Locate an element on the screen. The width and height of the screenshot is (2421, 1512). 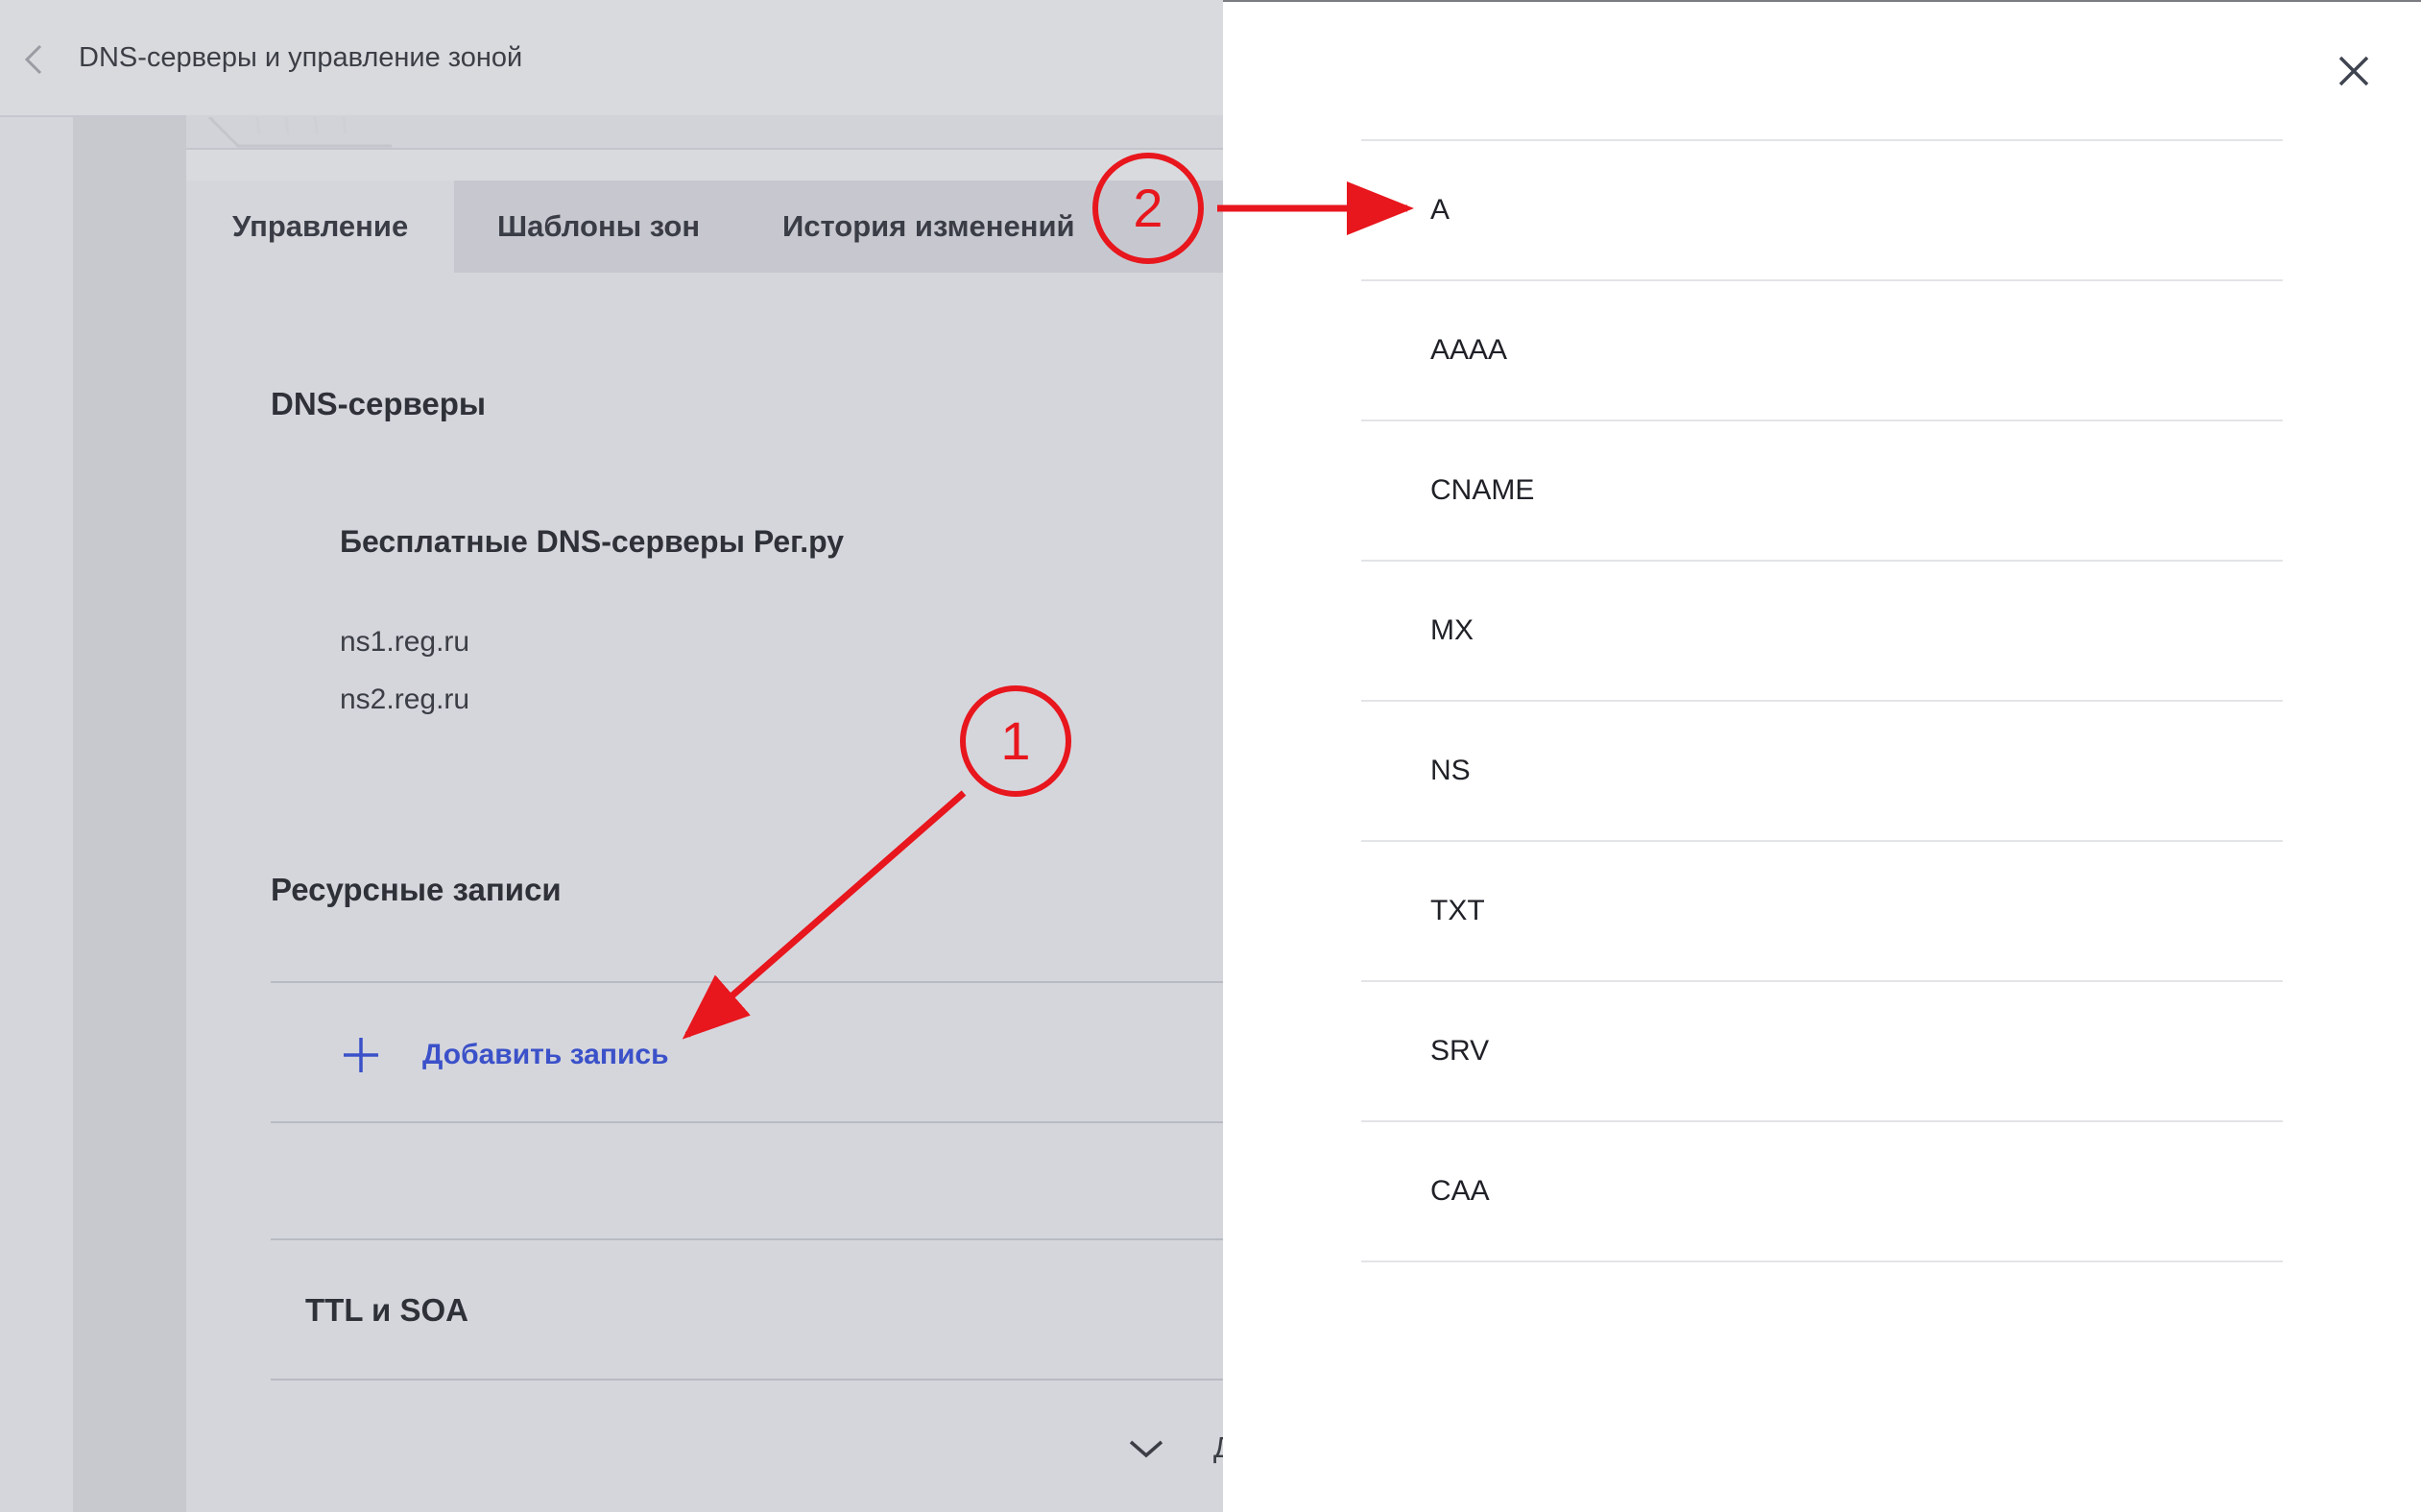
sidebar-strip is located at coordinates (36, 815).